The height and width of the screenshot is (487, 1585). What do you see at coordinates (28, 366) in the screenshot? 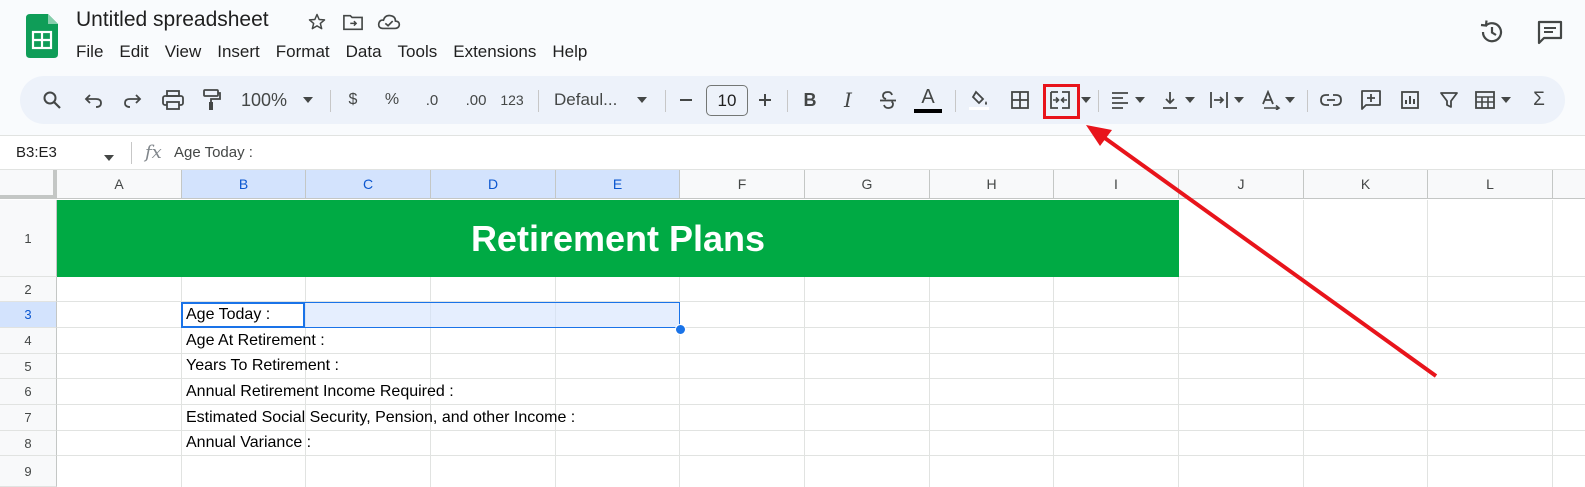
I see `row-header-5: 5` at bounding box center [28, 366].